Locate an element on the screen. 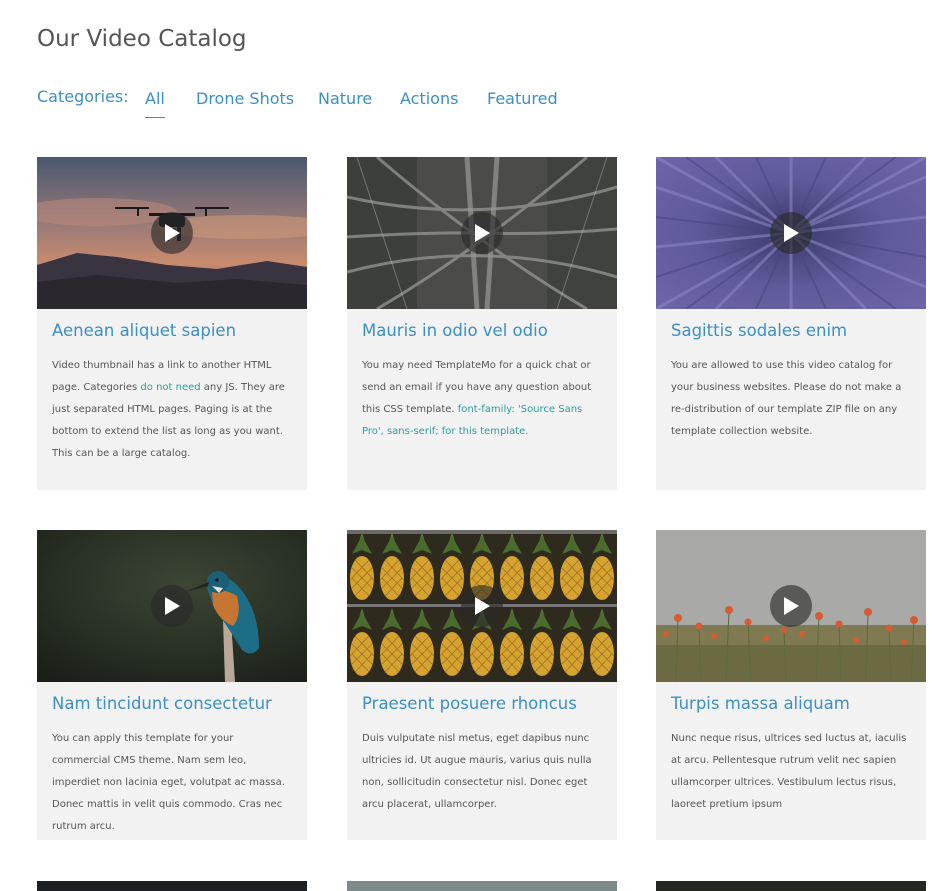  category-nature: Nature is located at coordinates (345, 103).